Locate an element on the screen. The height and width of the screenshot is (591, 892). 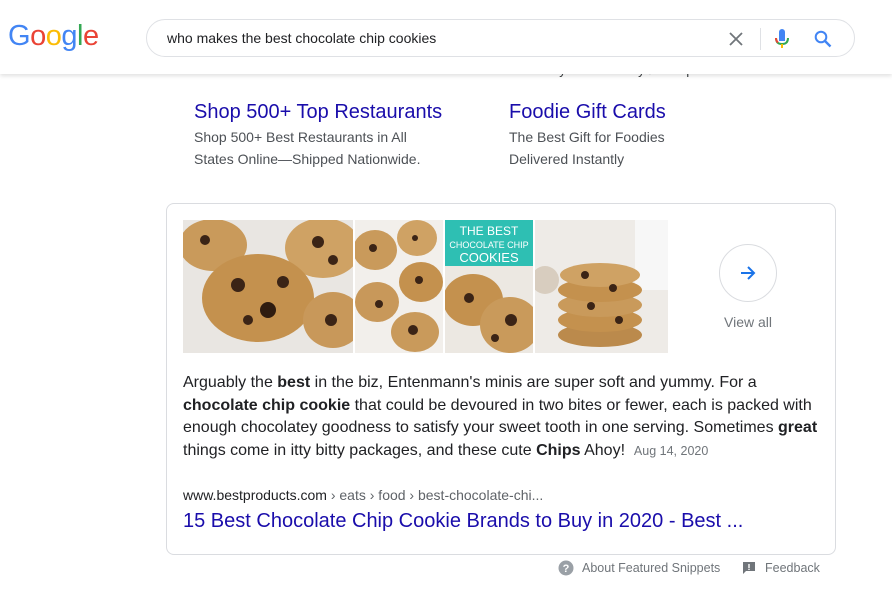
view-all-button: View all is located at coordinates (748, 287).